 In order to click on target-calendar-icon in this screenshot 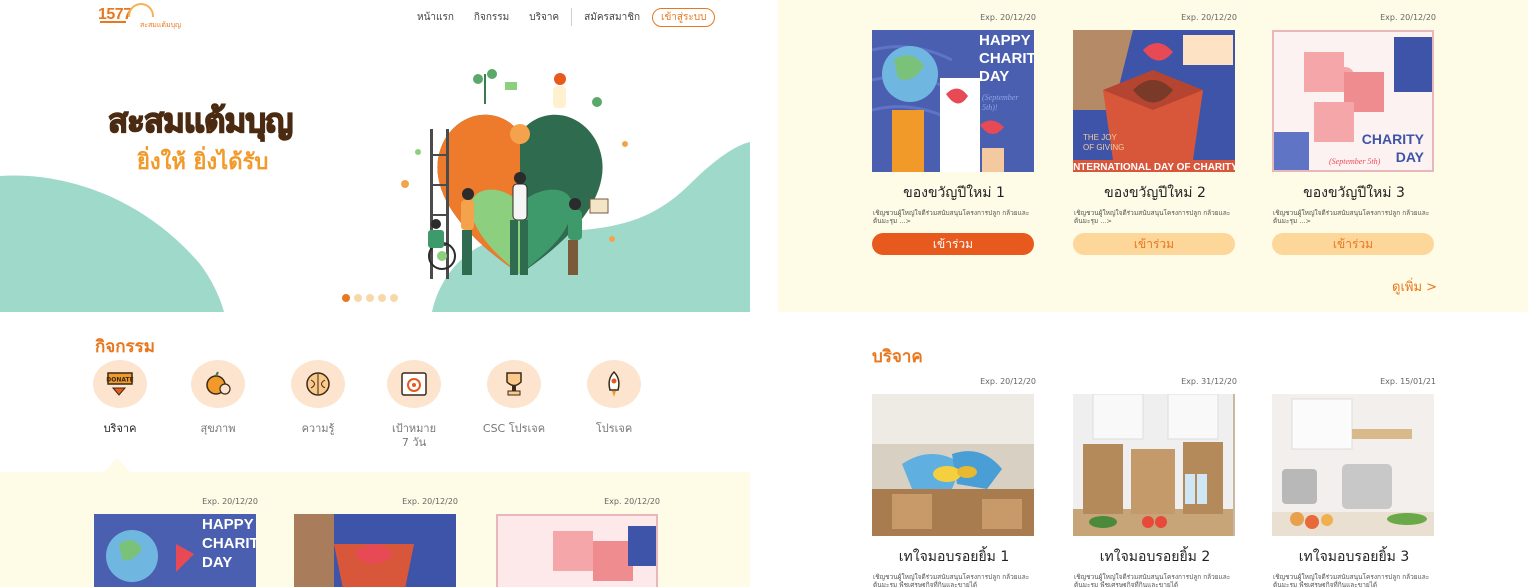, I will do `click(414, 384)`.